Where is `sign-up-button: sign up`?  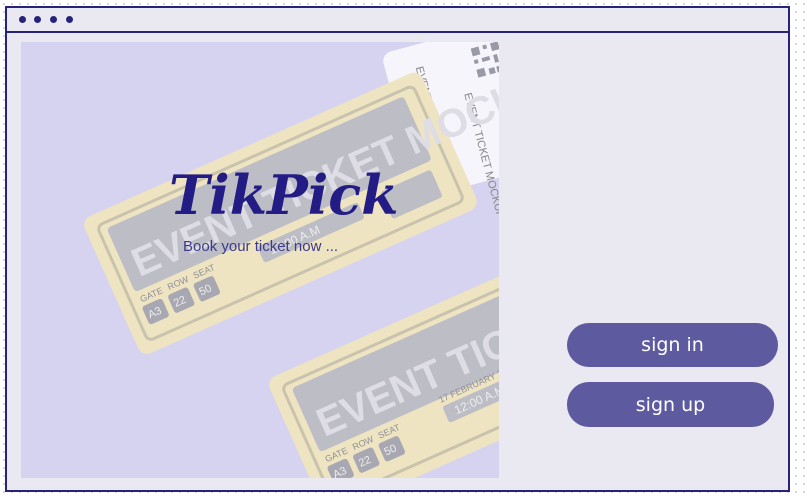 sign-up-button: sign up is located at coordinates (670, 404).